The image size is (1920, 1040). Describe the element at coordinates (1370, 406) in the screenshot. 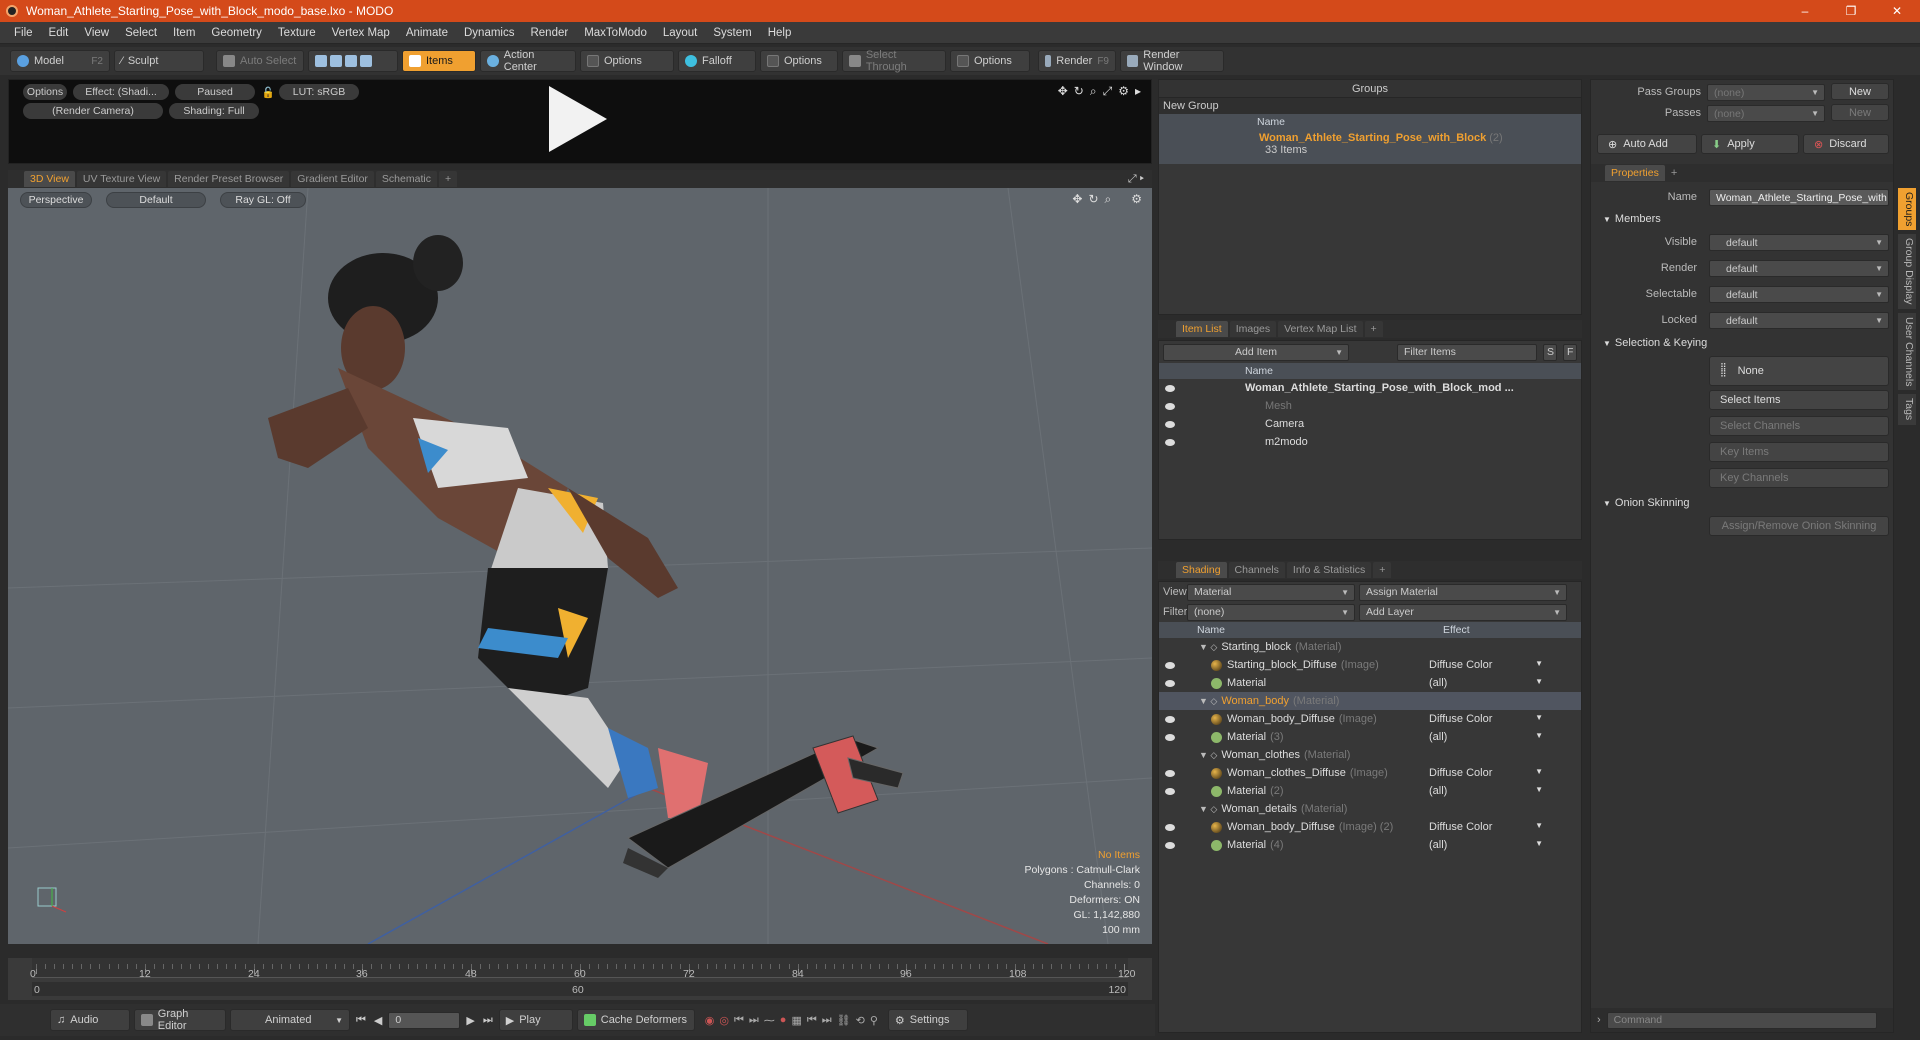

I see `item-row: Mesh` at that location.